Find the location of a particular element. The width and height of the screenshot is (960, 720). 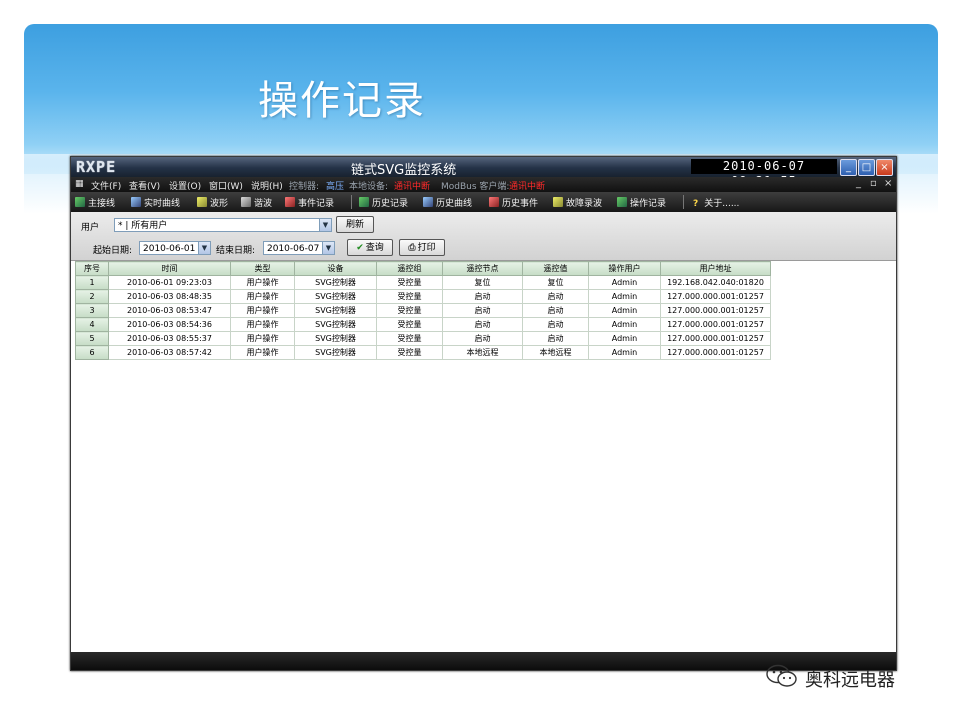

datetime-display: 2010-06-07 09:21:55 is located at coordinates (764, 173).